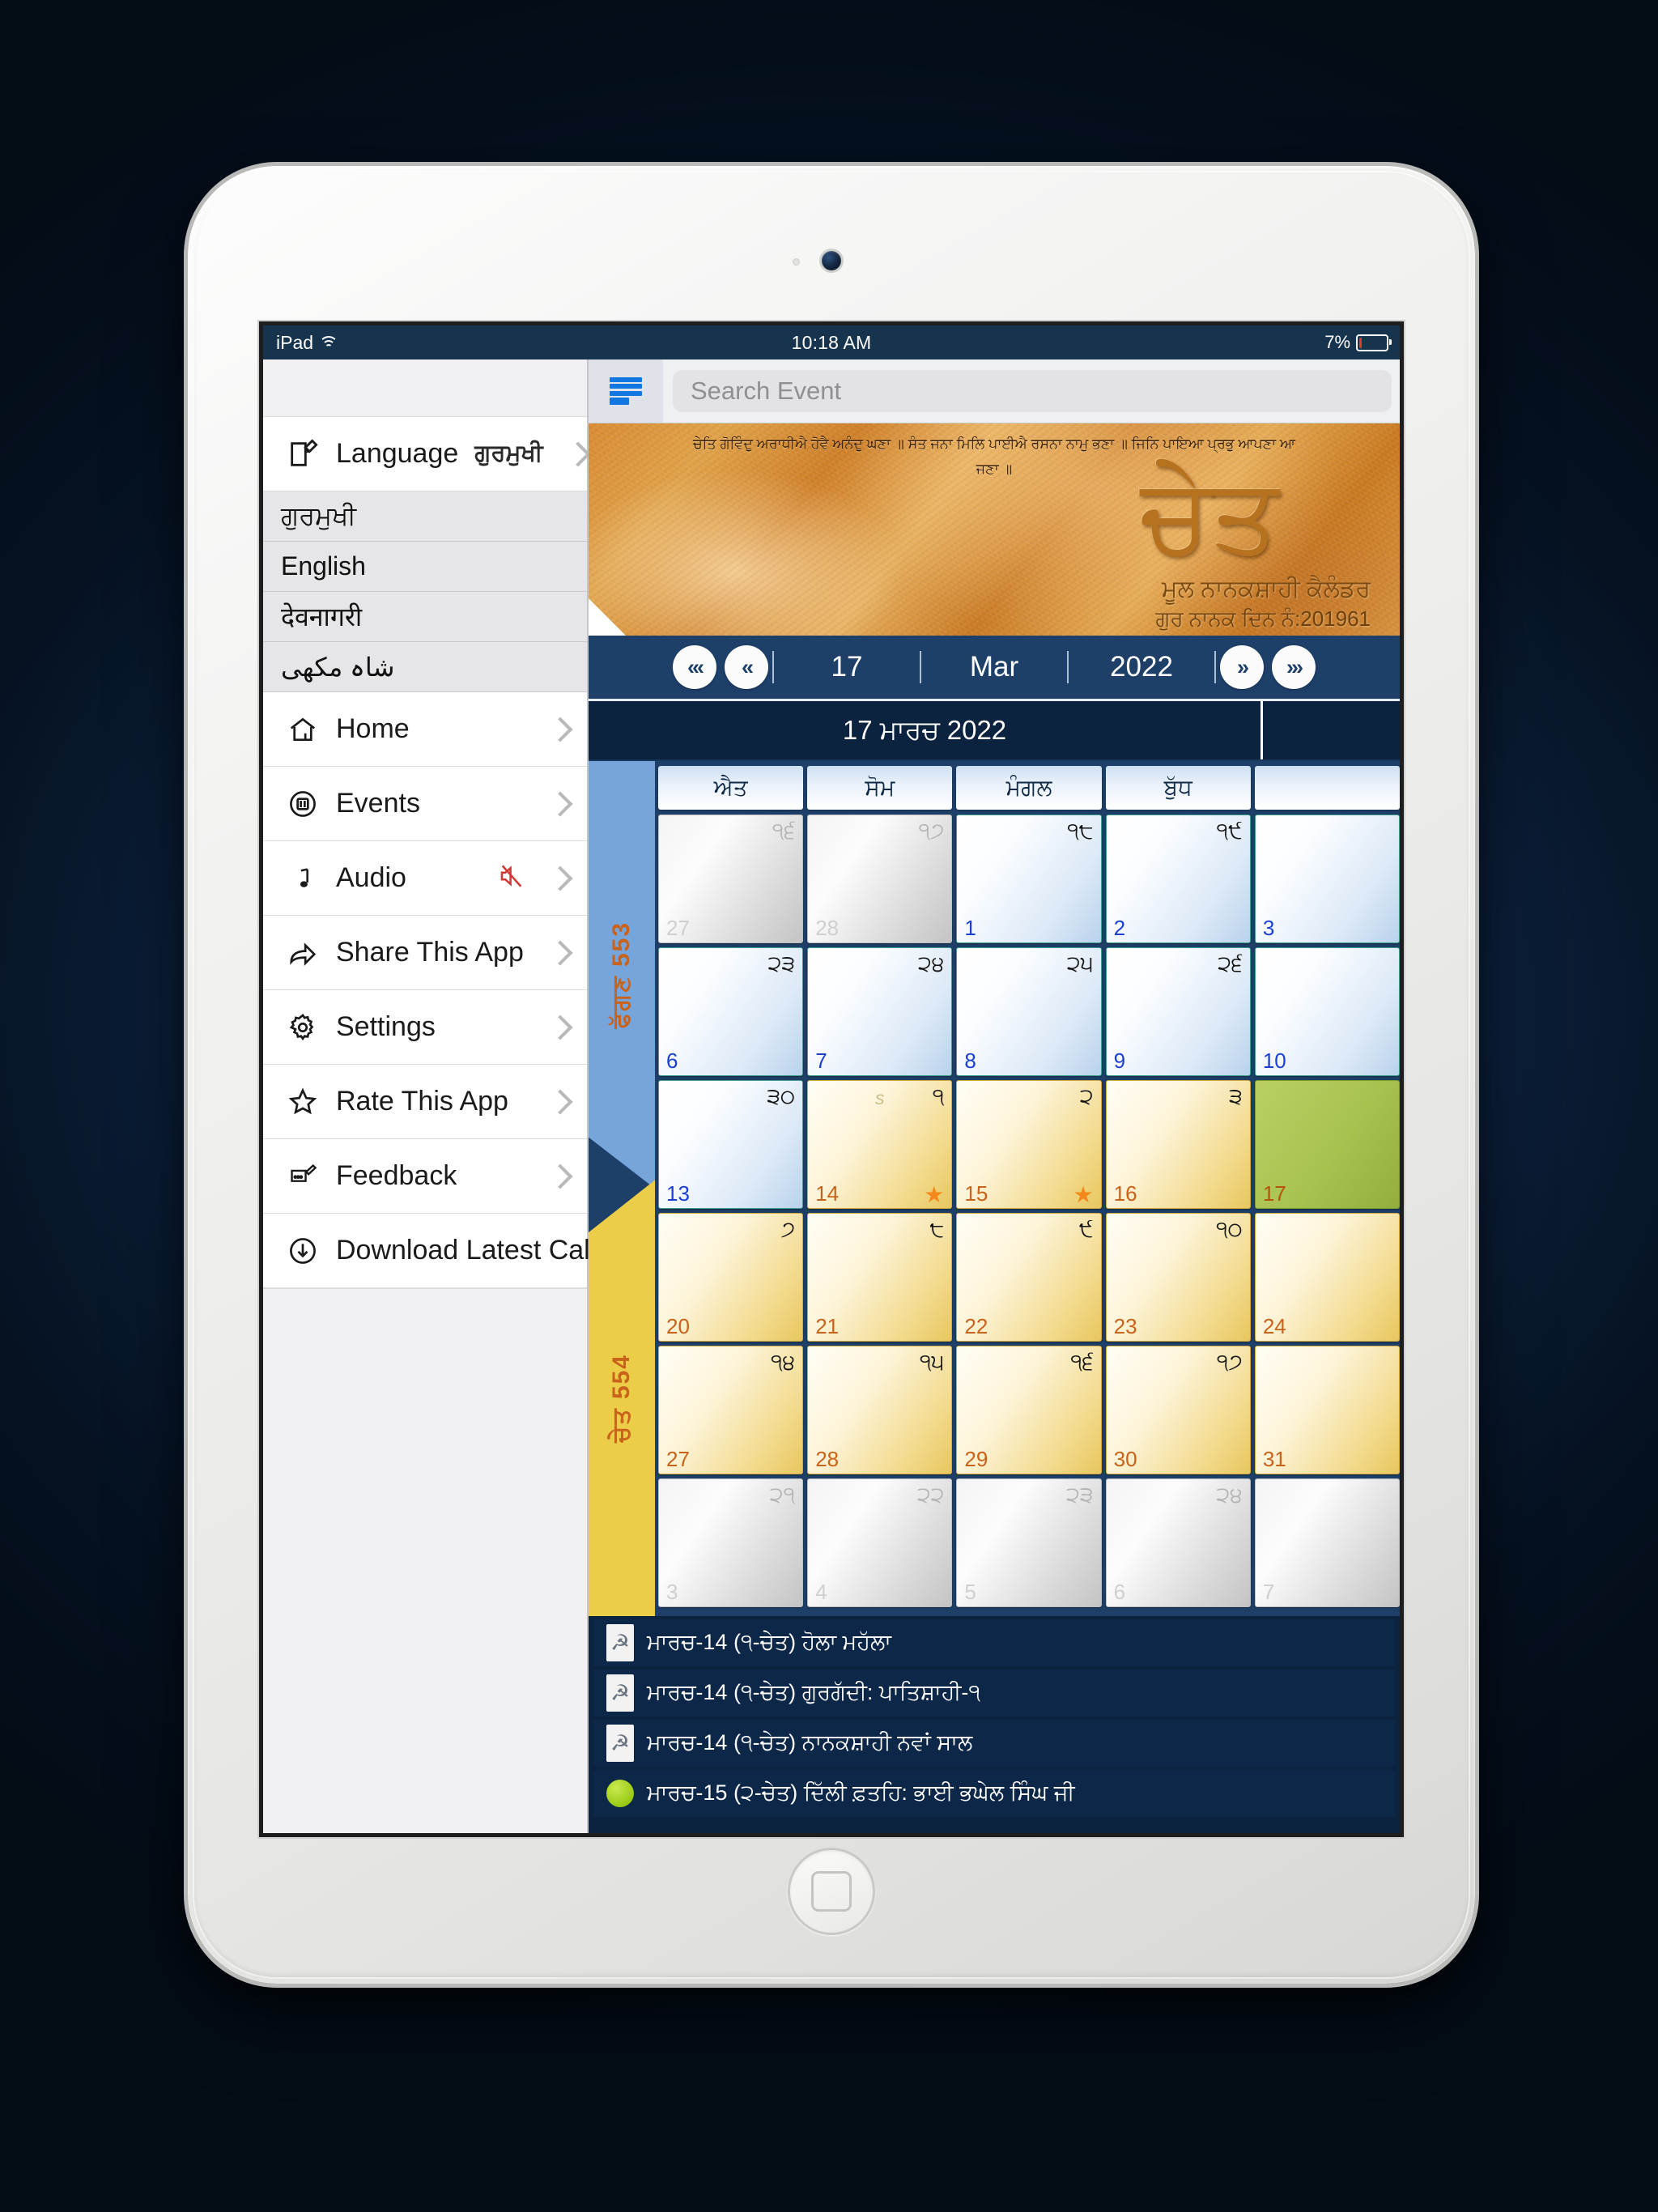  I want to click on gregorian-day-number: 27, so click(678, 928).